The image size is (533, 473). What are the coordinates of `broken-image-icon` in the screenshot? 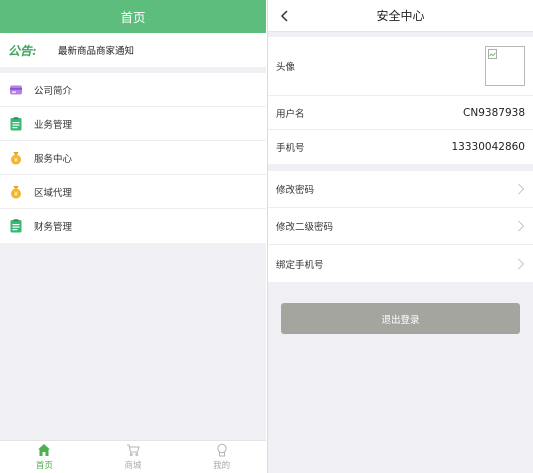 It's located at (492, 54).